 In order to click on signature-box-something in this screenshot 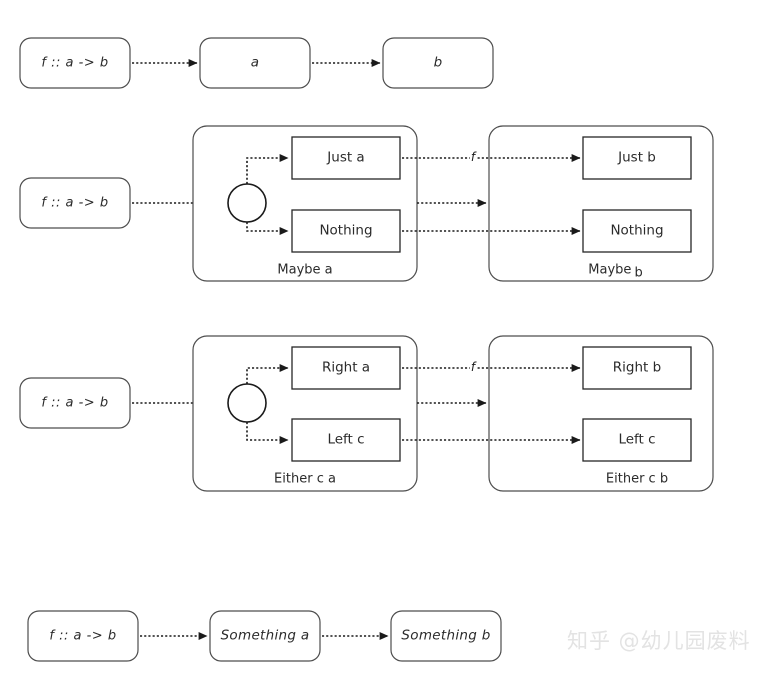, I will do `click(83, 636)`.